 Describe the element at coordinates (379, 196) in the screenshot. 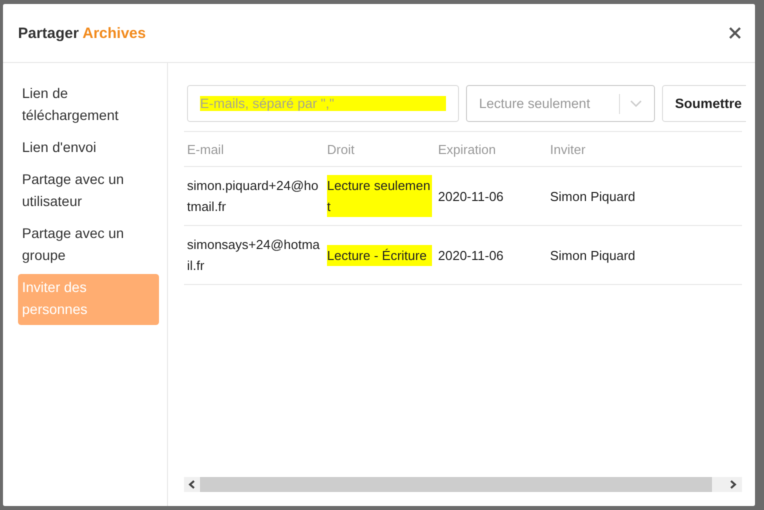

I see `table-cell: Lecture seulement` at that location.